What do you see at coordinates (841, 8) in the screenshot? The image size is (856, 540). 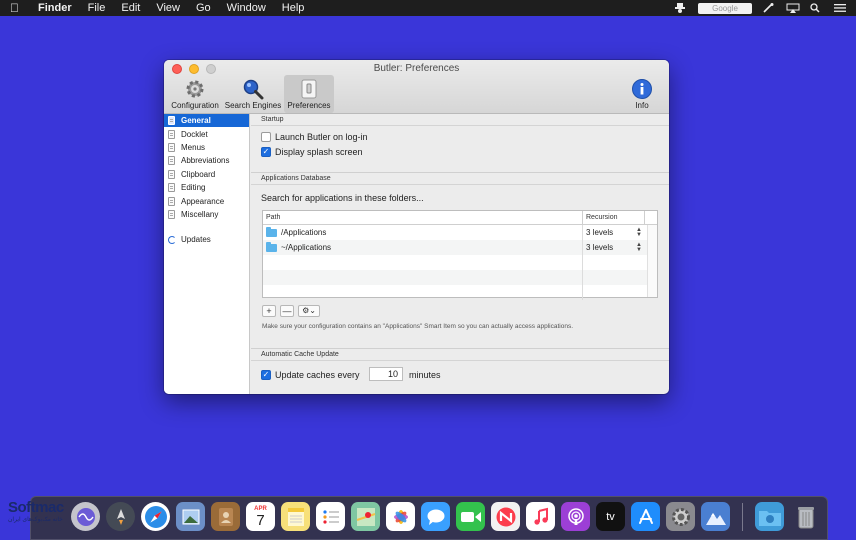 I see `notification-center-icon` at bounding box center [841, 8].